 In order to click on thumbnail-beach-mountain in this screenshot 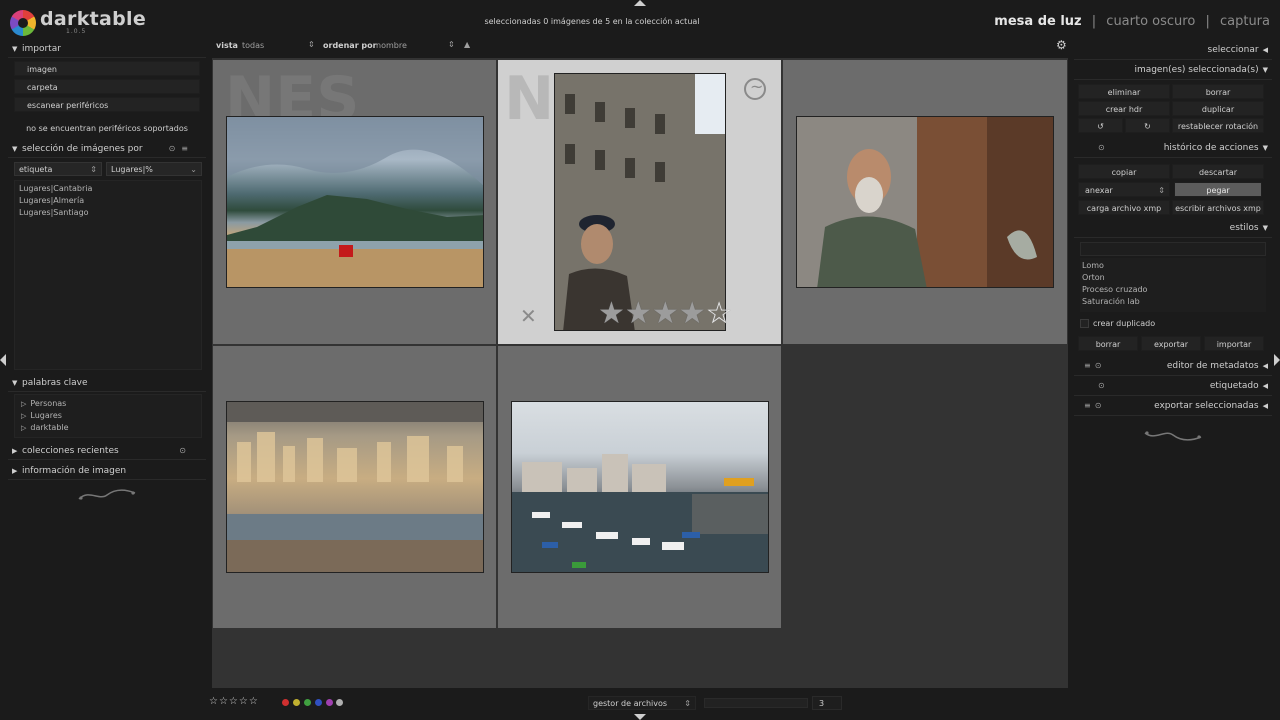, I will do `click(355, 202)`.